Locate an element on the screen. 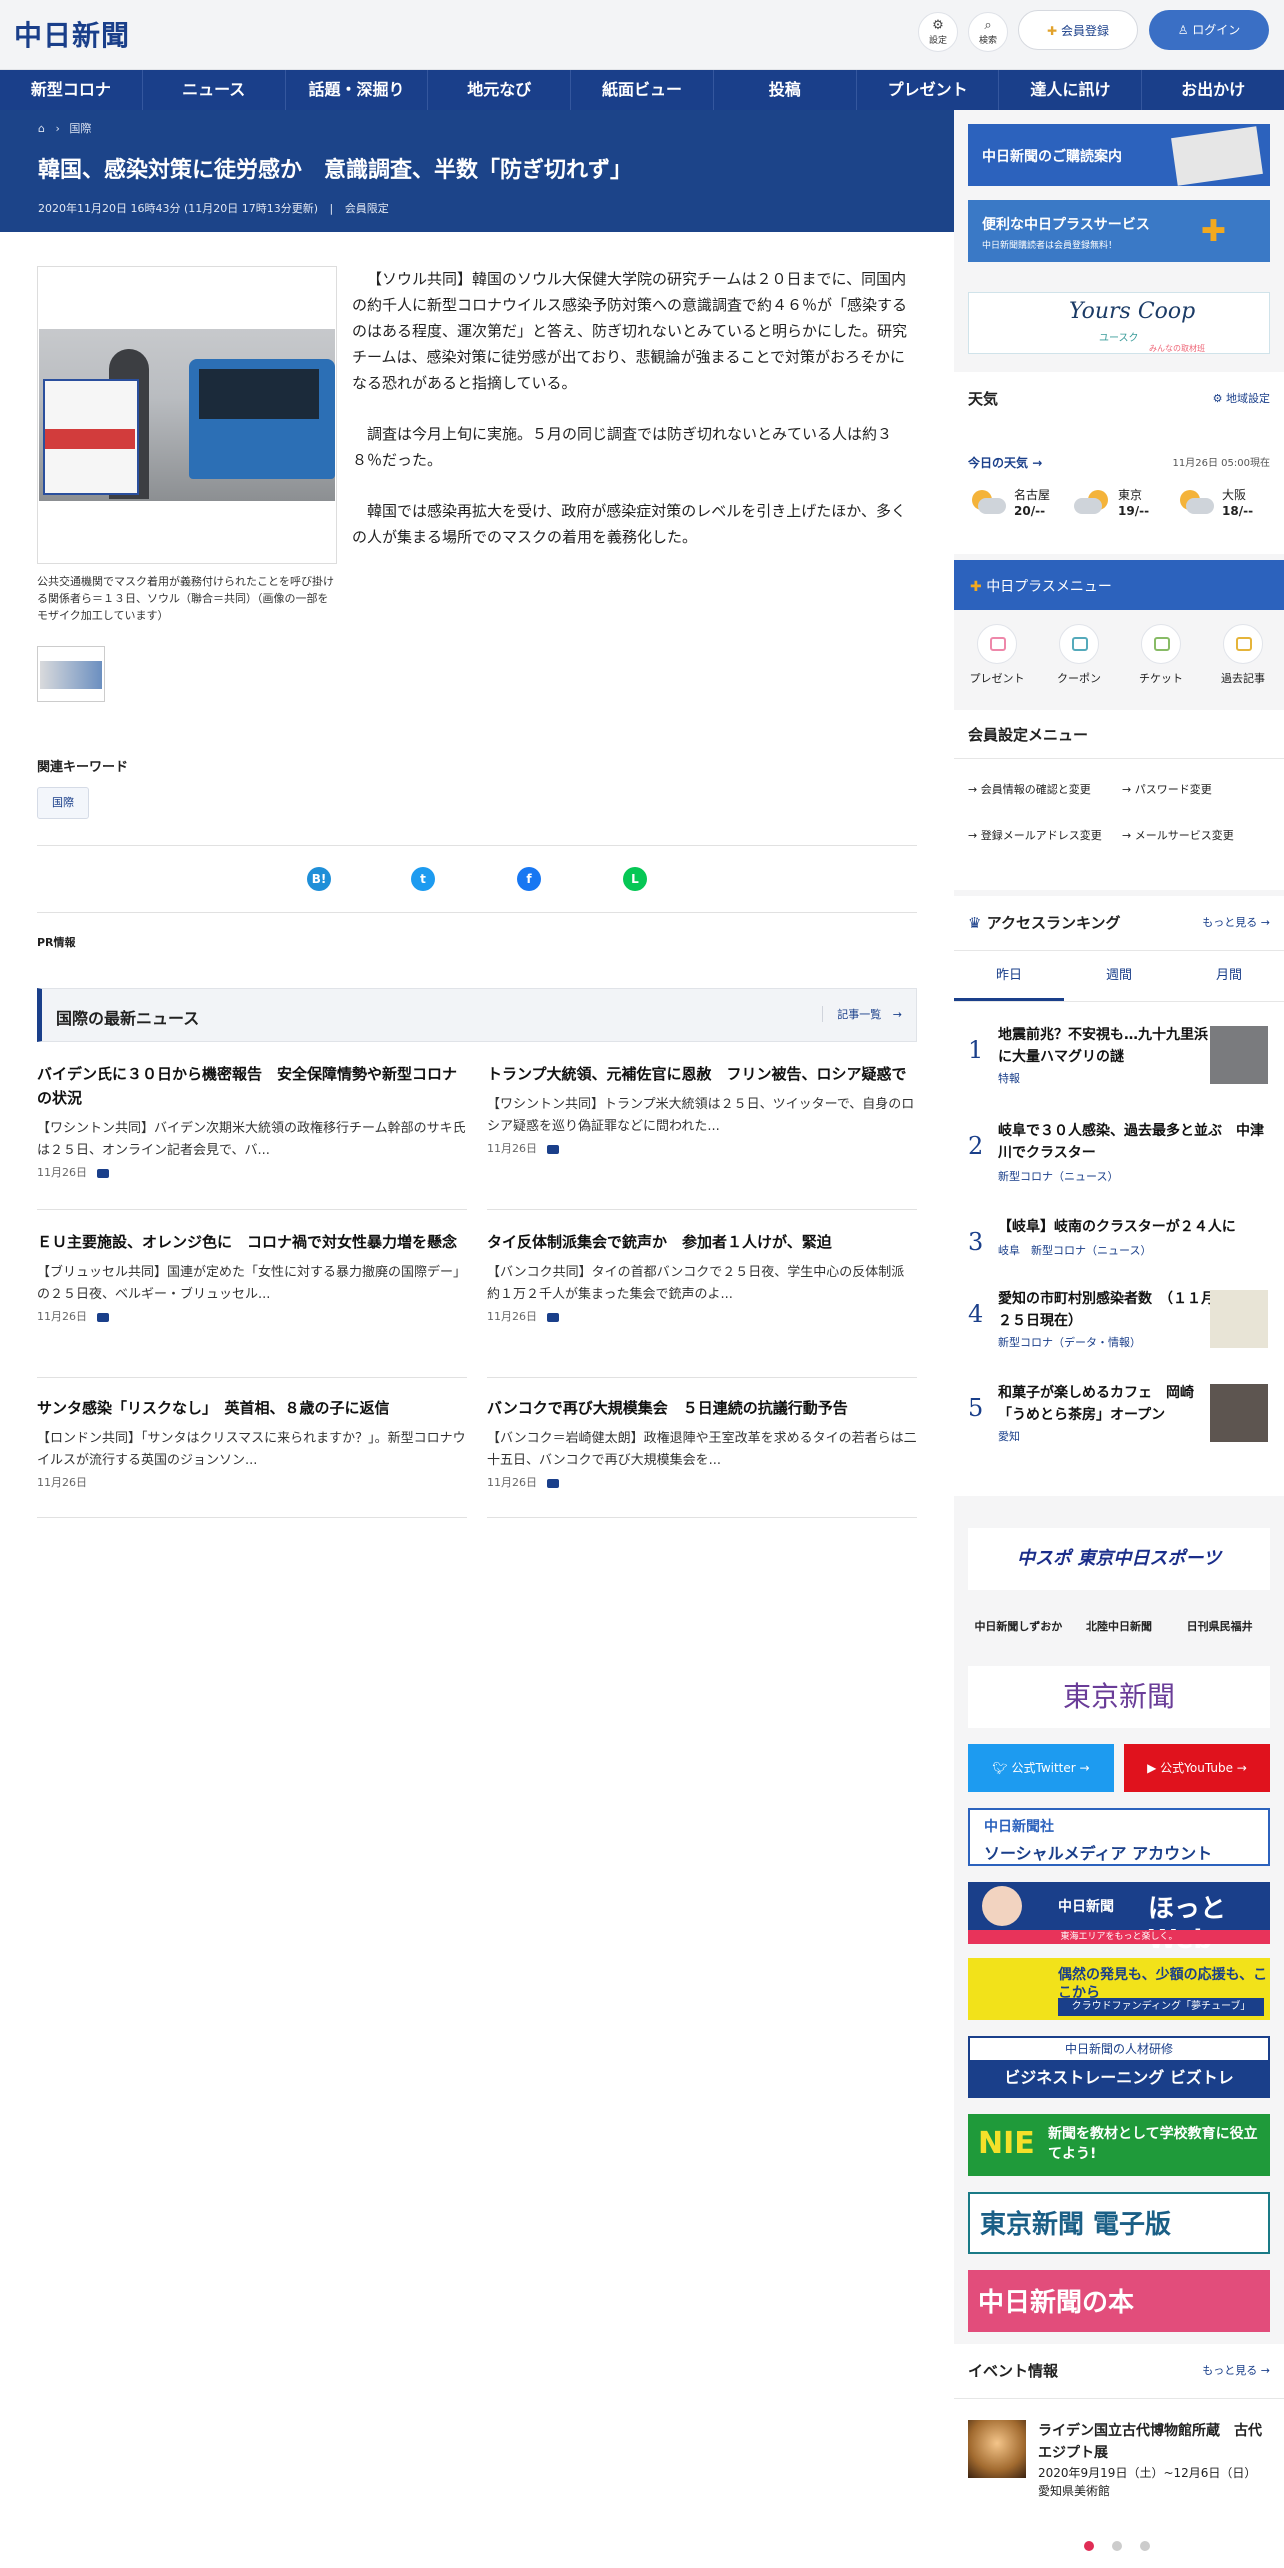  keyword-tag: 国際 is located at coordinates (63, 803).